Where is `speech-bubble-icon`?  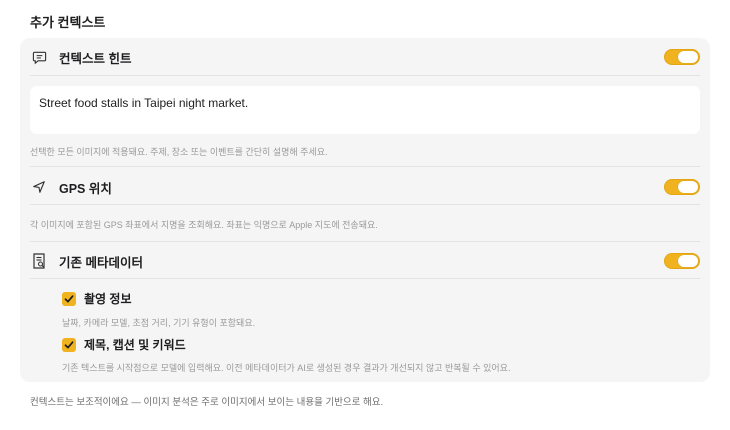 speech-bubble-icon is located at coordinates (39, 57).